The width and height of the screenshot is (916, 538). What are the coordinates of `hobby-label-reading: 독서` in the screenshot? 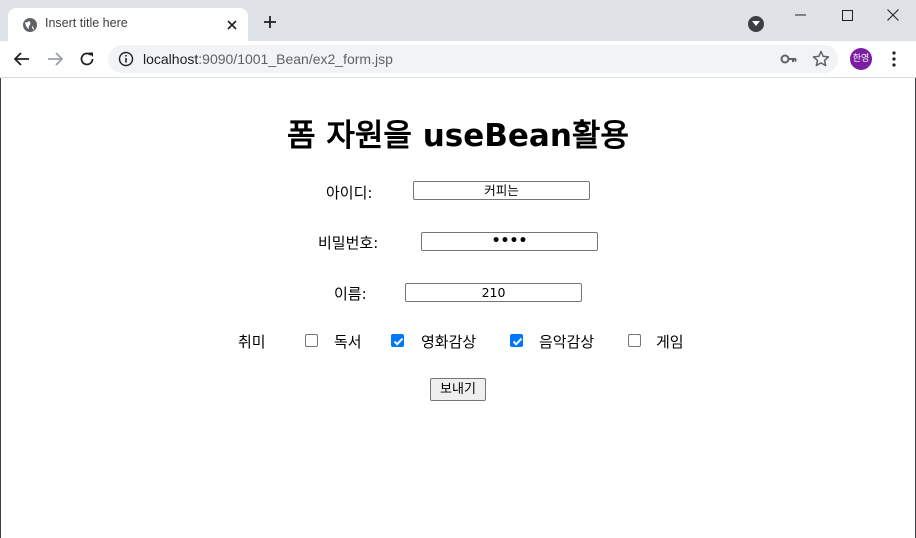 It's located at (348, 342).